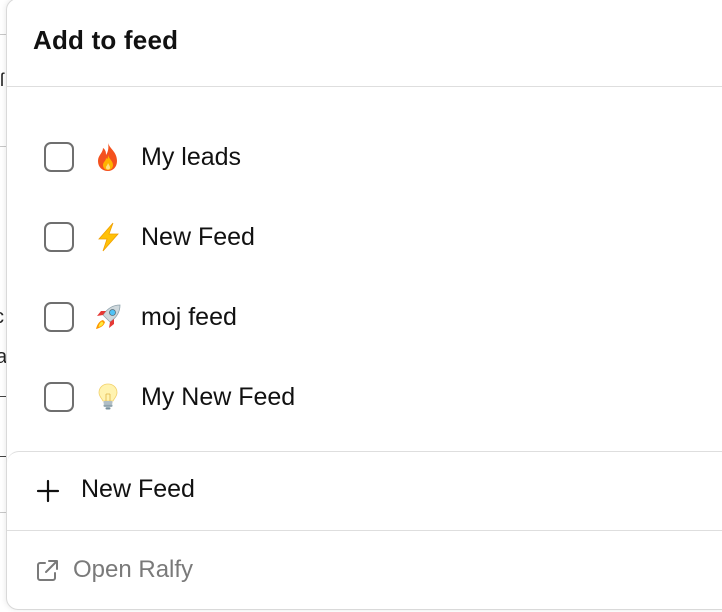  Describe the element at coordinates (108, 397) in the screenshot. I see `lightbulb-icon` at that location.